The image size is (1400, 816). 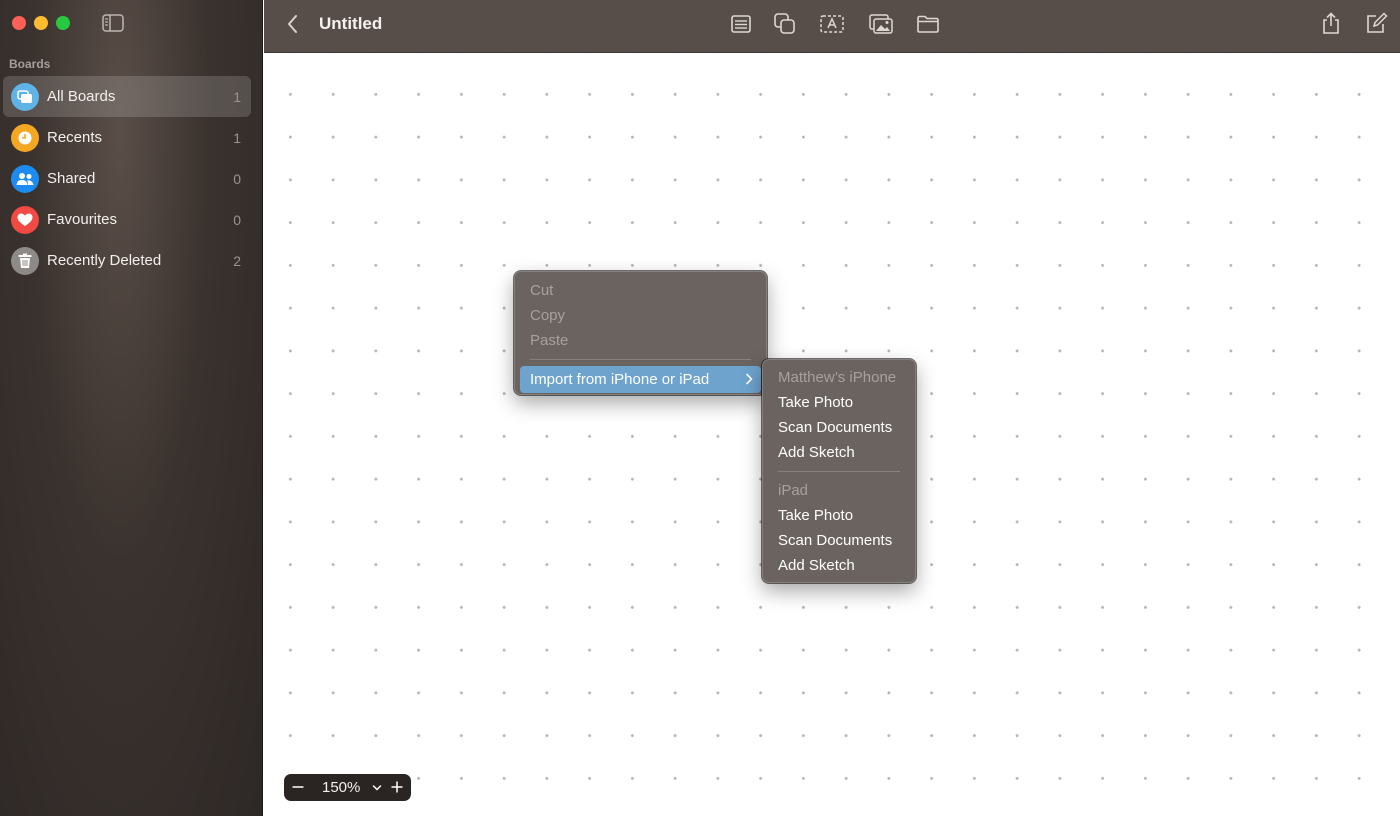 What do you see at coordinates (25, 219) in the screenshot?
I see `heart-icon` at bounding box center [25, 219].